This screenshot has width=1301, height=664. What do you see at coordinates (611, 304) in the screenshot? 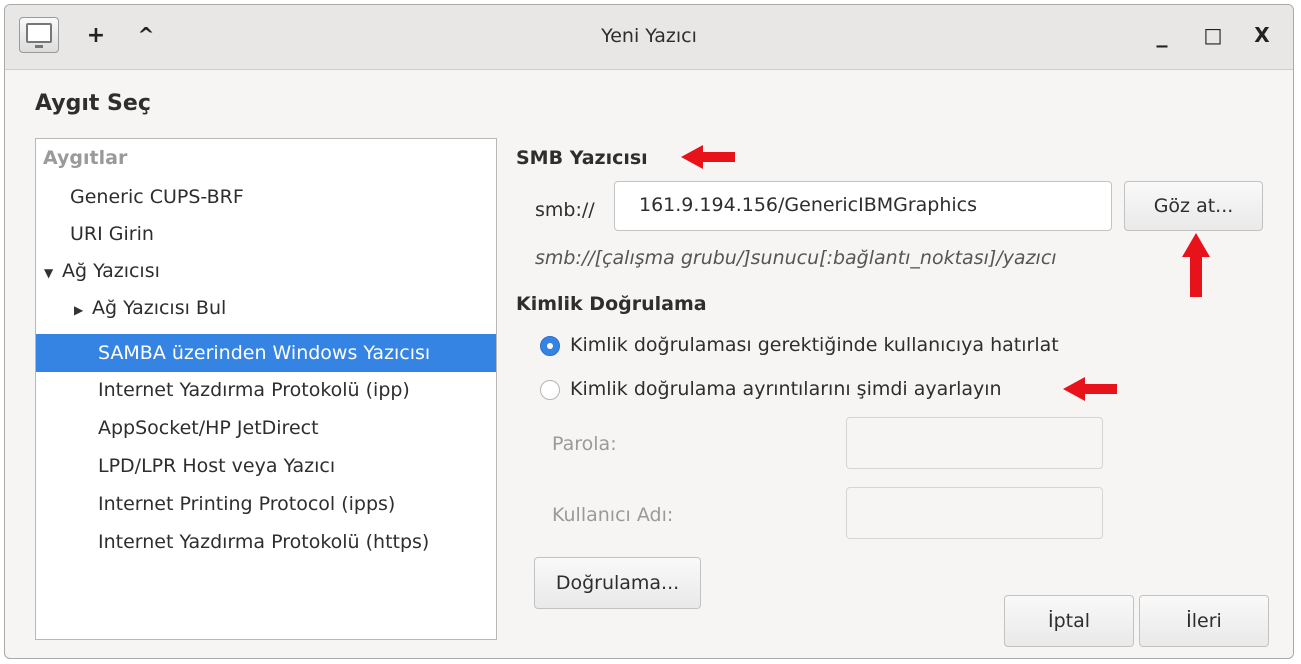
I see `auth-section-title: Kimlik Doğrulama` at bounding box center [611, 304].